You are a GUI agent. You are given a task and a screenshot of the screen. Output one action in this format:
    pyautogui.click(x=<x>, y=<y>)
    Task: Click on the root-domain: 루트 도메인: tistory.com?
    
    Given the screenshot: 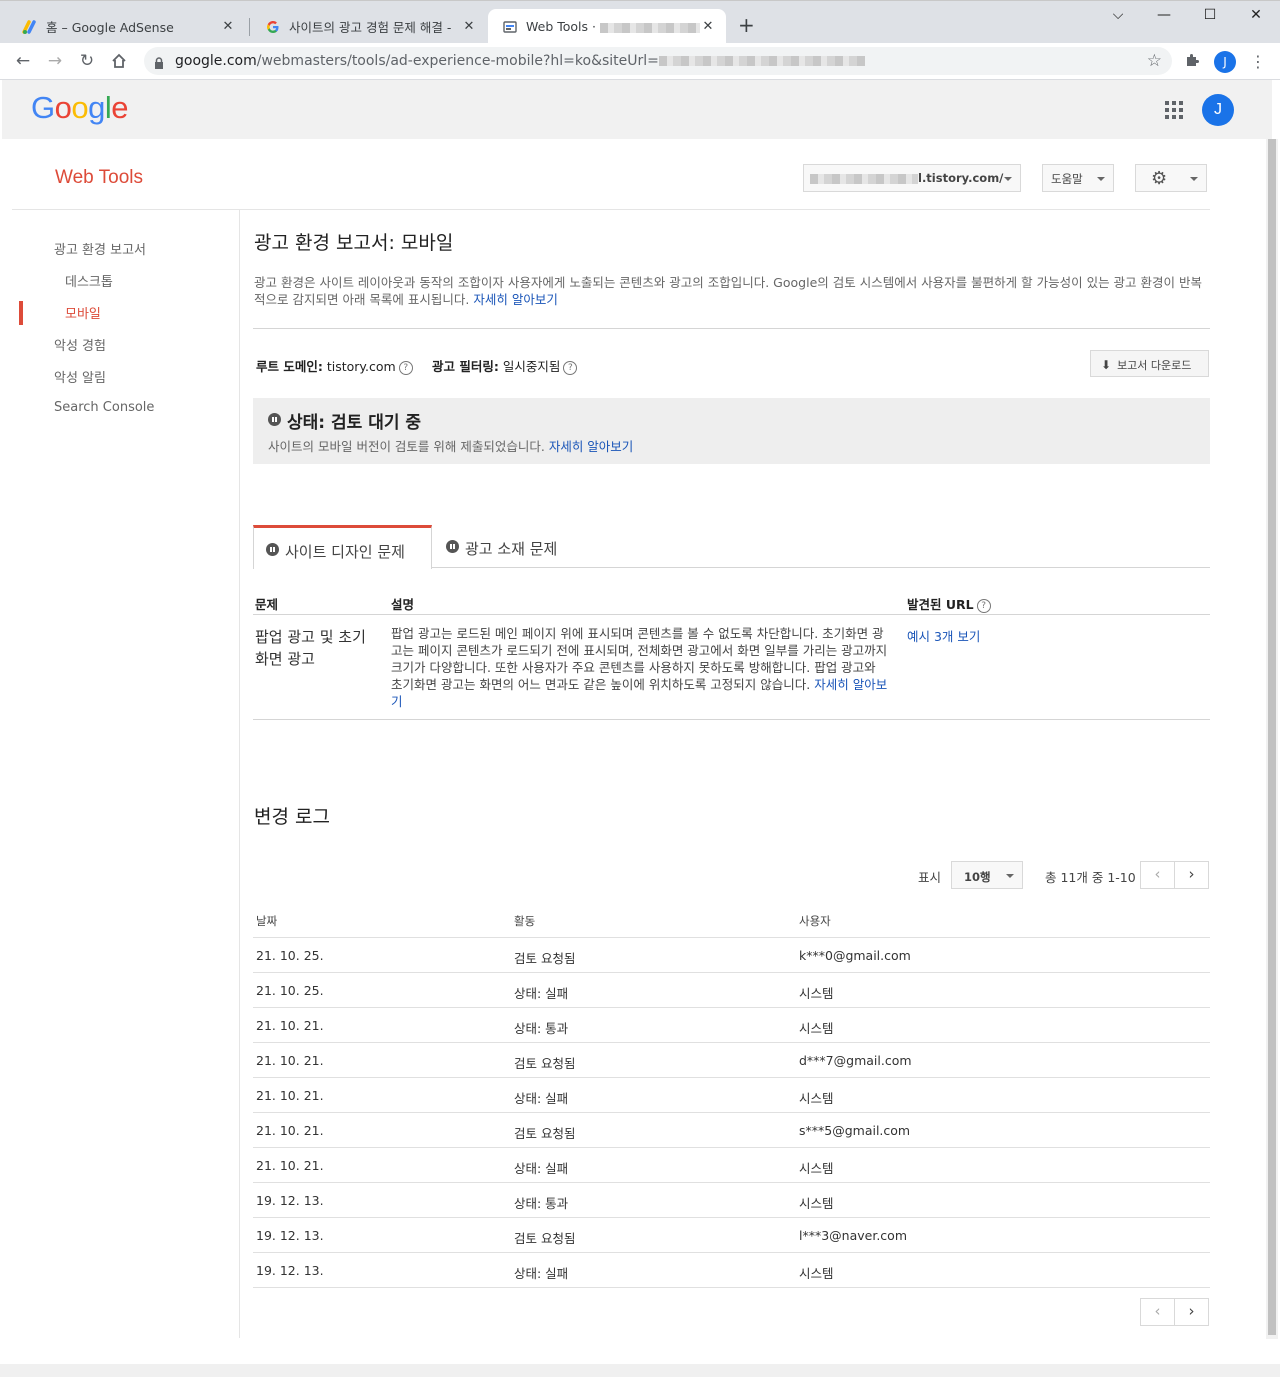 What is the action you would take?
    pyautogui.click(x=334, y=365)
    